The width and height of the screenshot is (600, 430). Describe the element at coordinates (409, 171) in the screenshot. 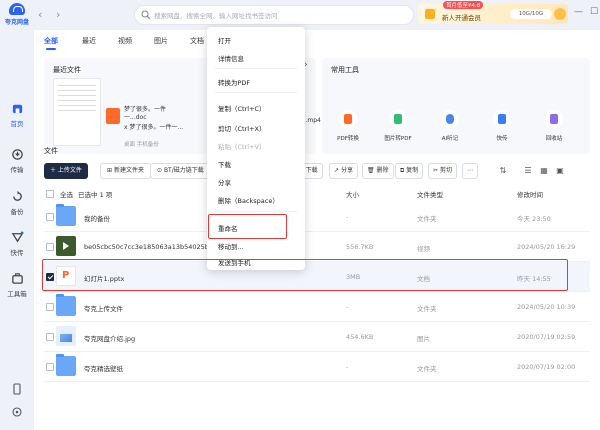

I see `copy-button: ⧉ 复制` at that location.